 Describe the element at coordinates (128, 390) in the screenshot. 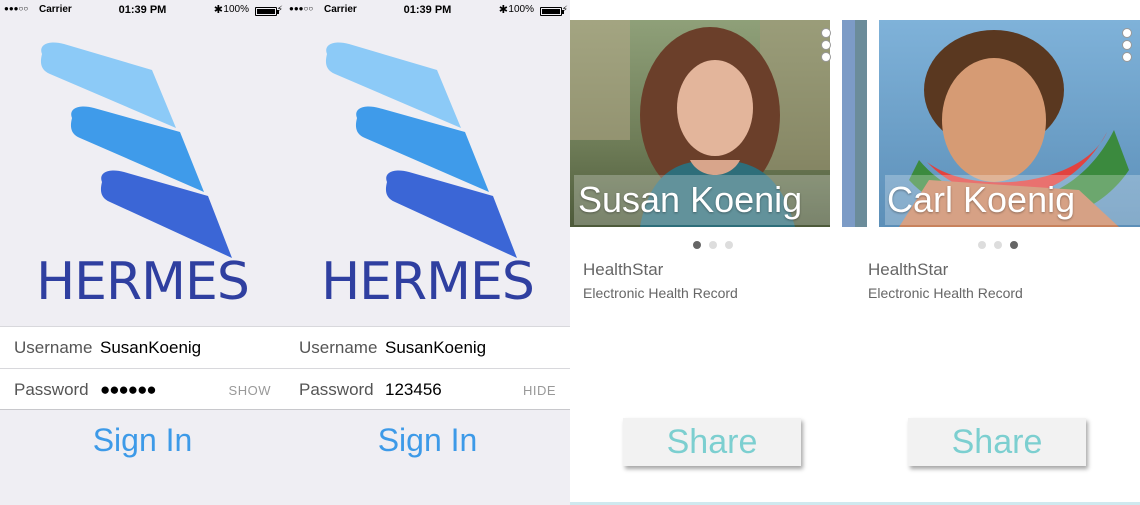

I see `password-field: ●●●●●●` at that location.